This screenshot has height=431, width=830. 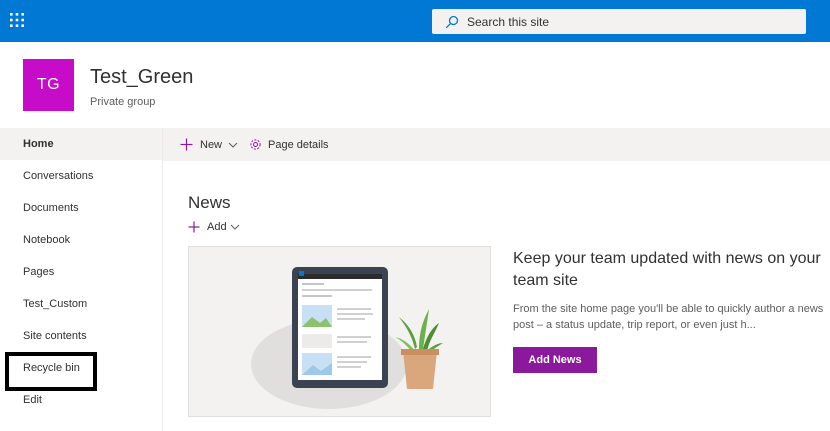 What do you see at coordinates (217, 227) in the screenshot?
I see `news-add-label: Add` at bounding box center [217, 227].